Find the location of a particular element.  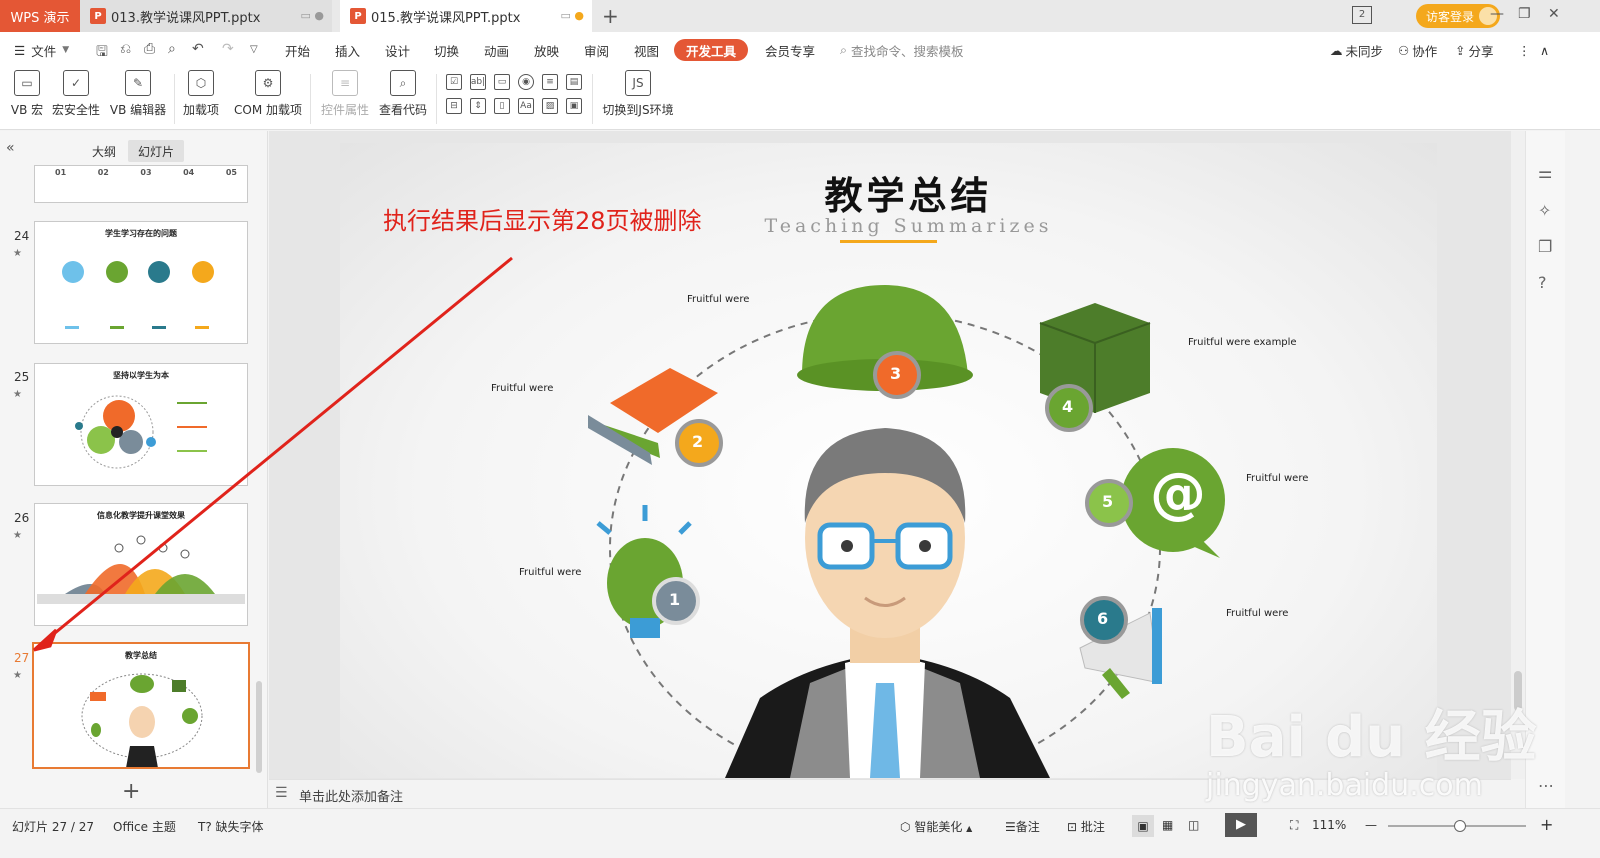

more-icon: ⋮ is located at coordinates (1524, 50).